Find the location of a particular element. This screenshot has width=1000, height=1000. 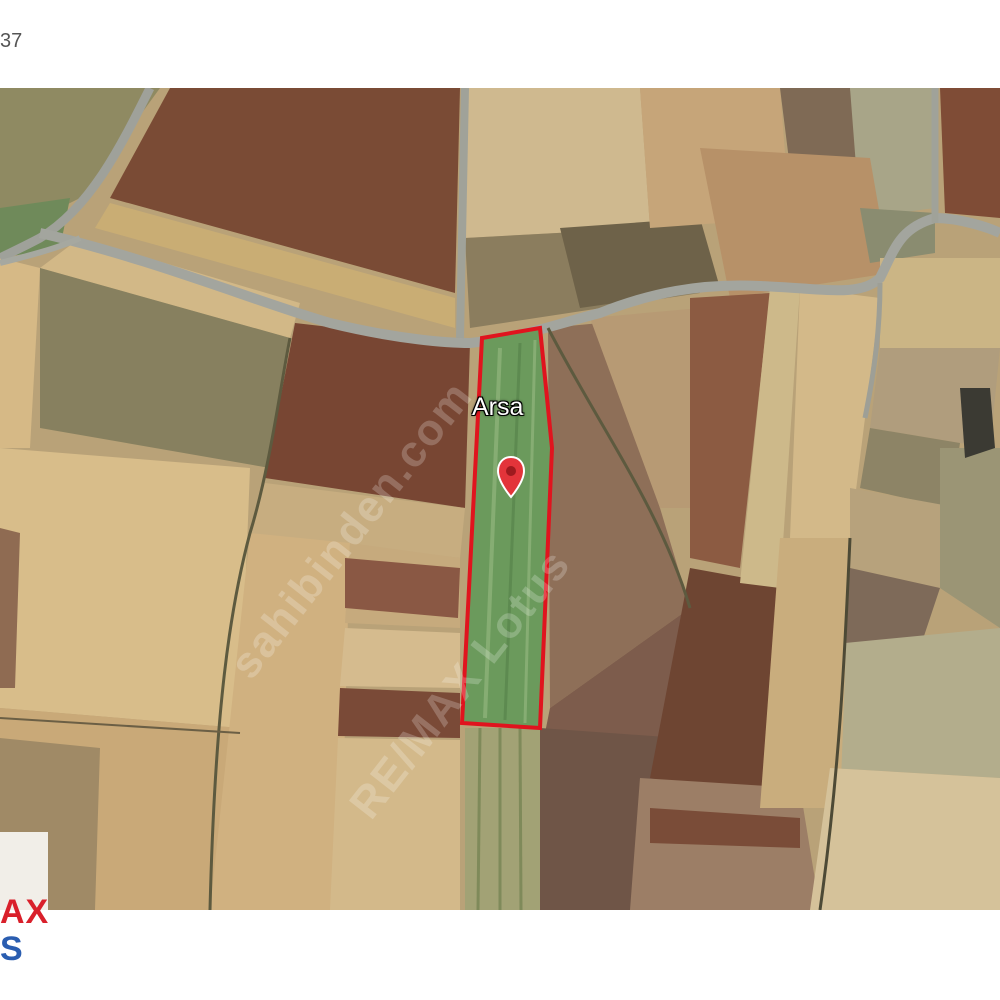

parcel-label: Arsa is located at coordinates (498, 407).